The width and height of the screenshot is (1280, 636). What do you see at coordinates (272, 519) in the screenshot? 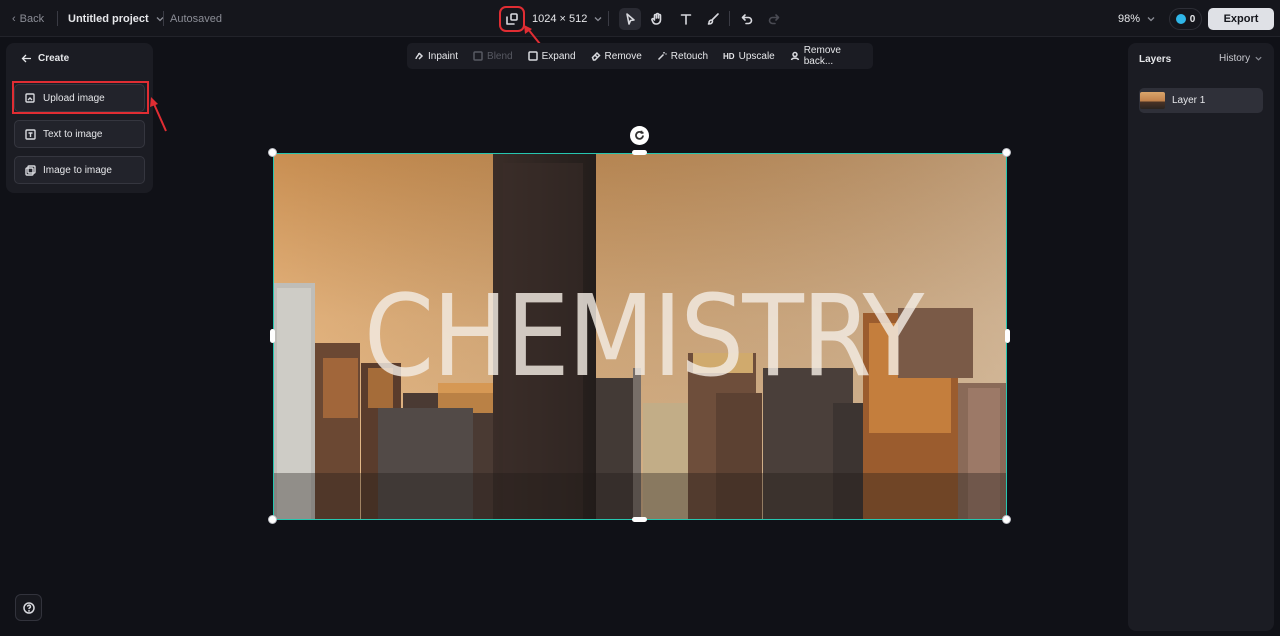
I see `resize-handle-bottom-left` at bounding box center [272, 519].